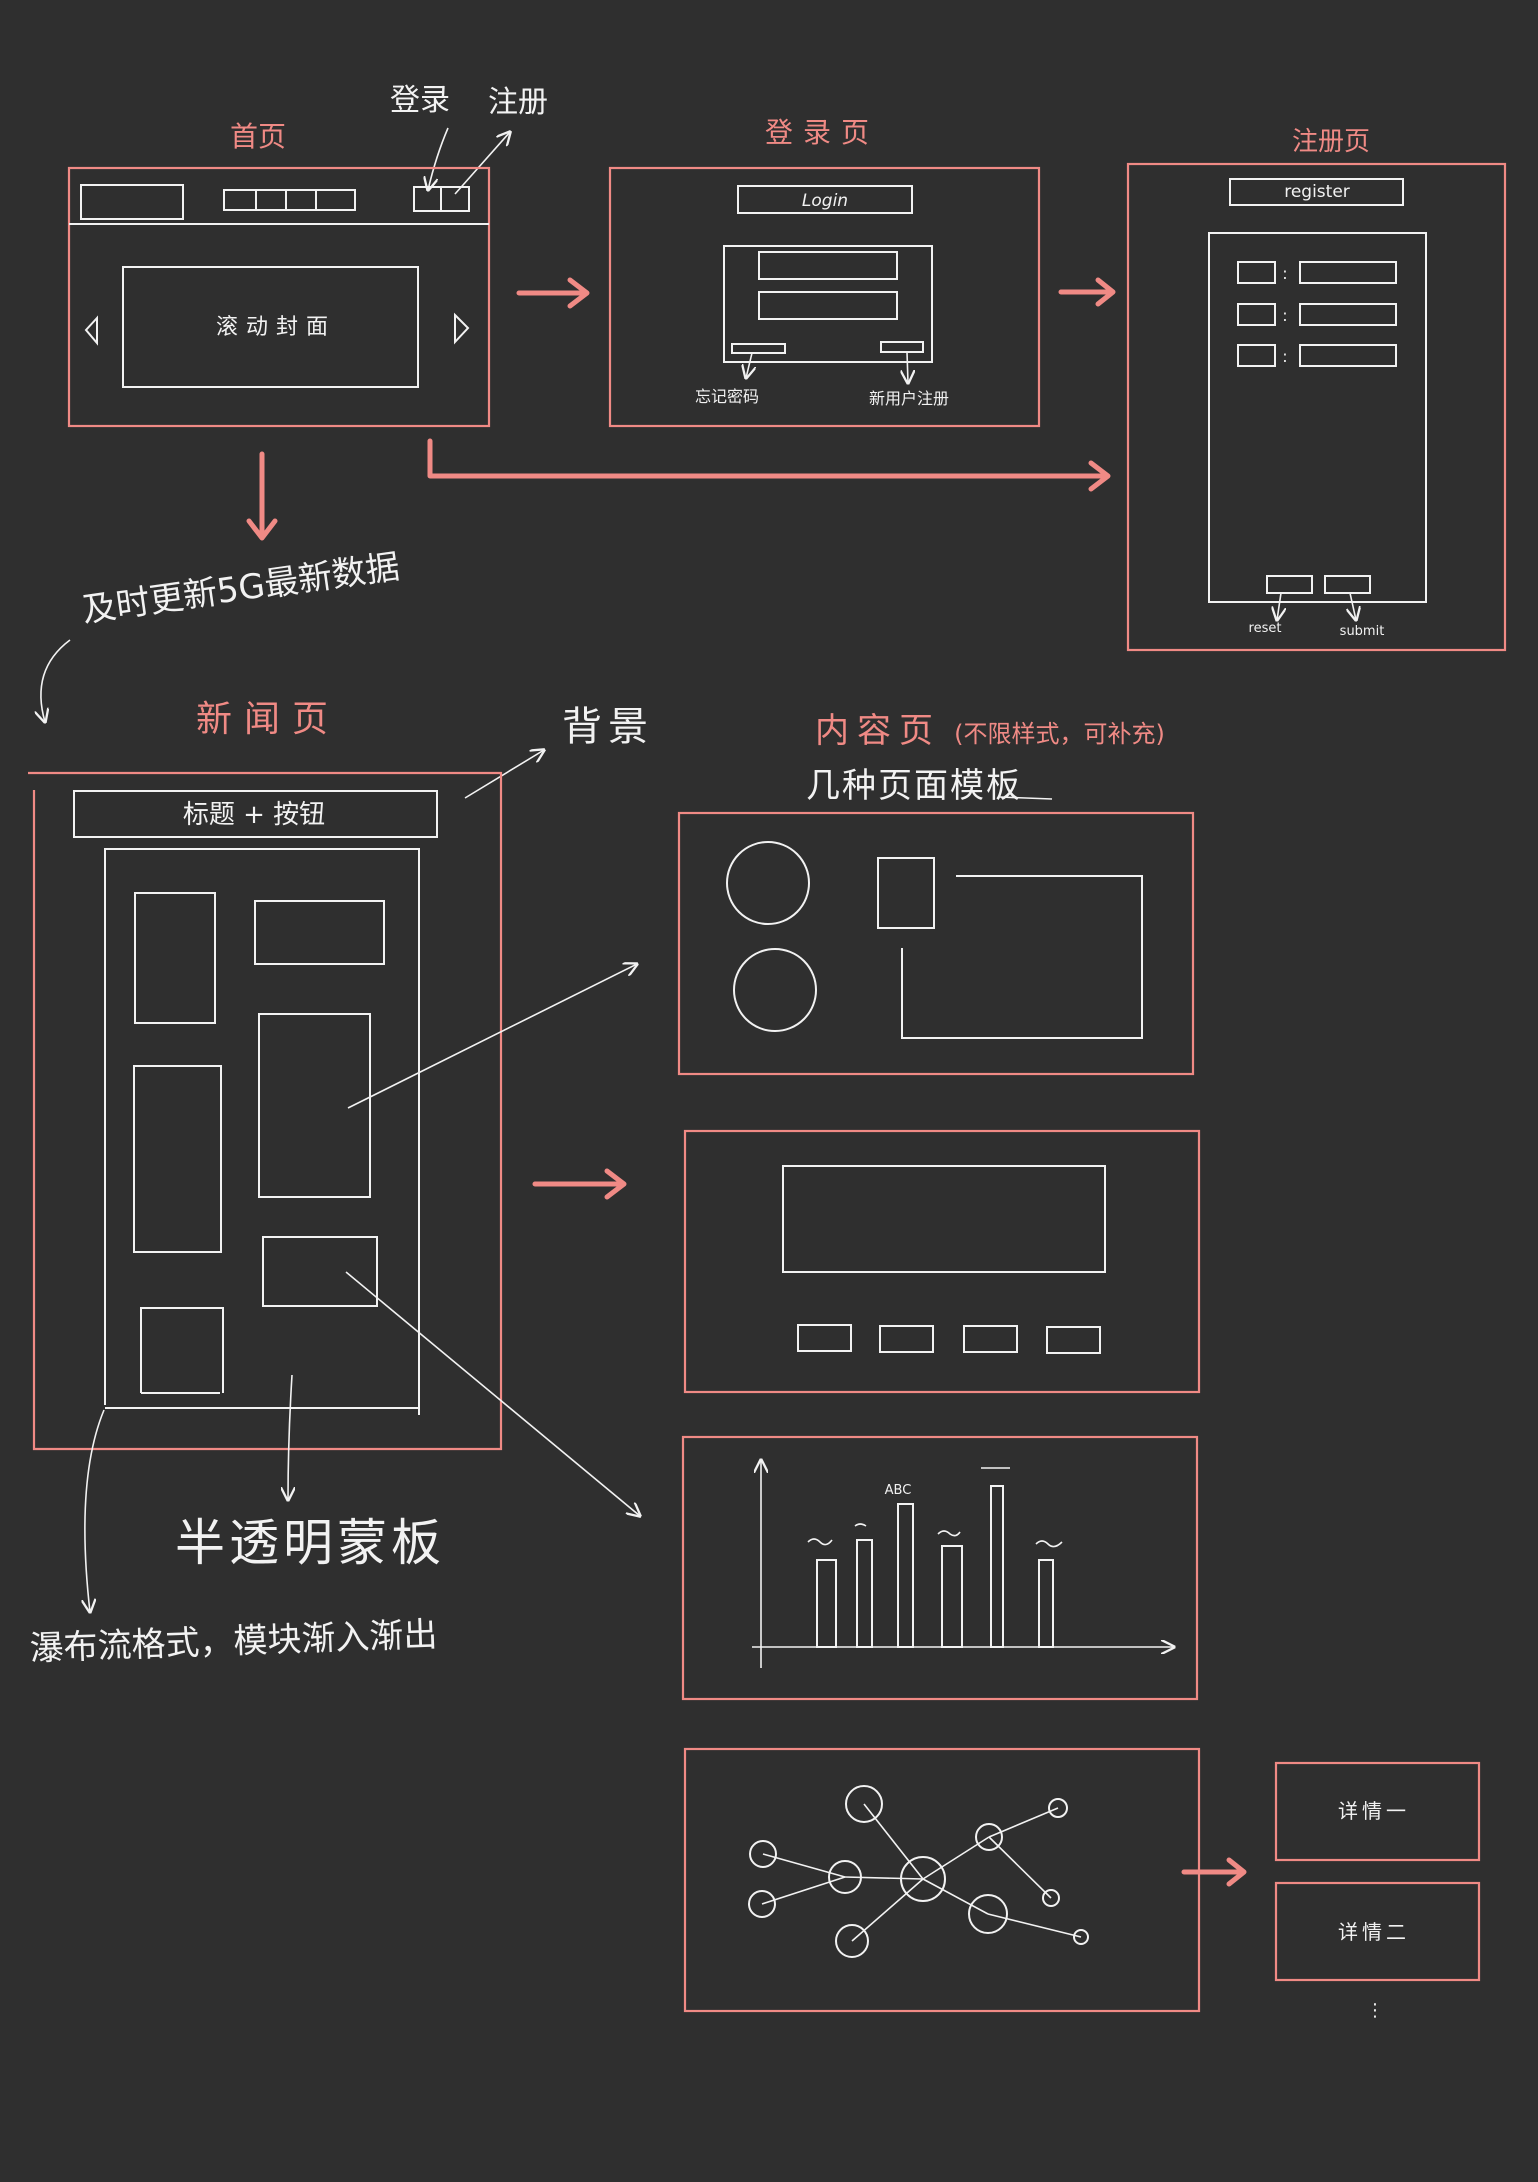 This screenshot has width=1538, height=2182. I want to click on carousel-next-icon, so click(462, 328).